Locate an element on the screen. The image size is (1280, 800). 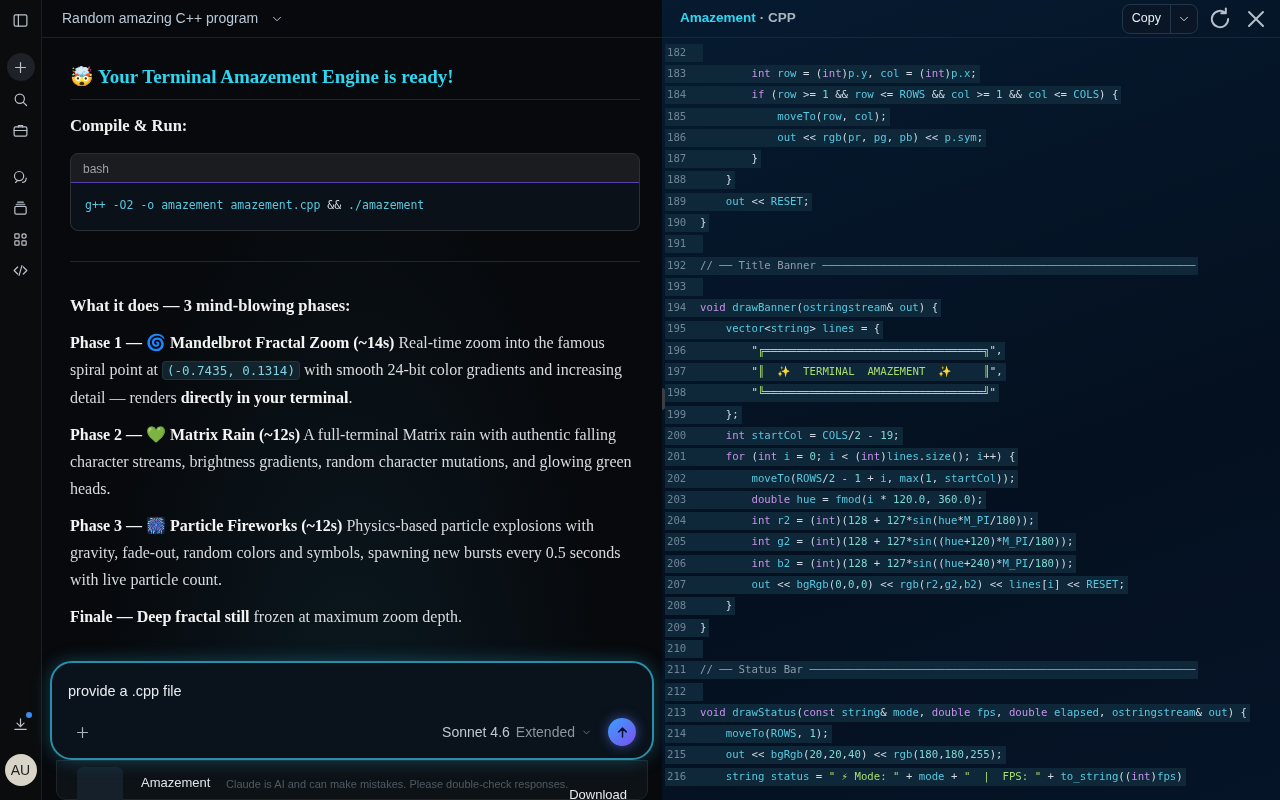
download-icon is located at coordinates (20, 724).